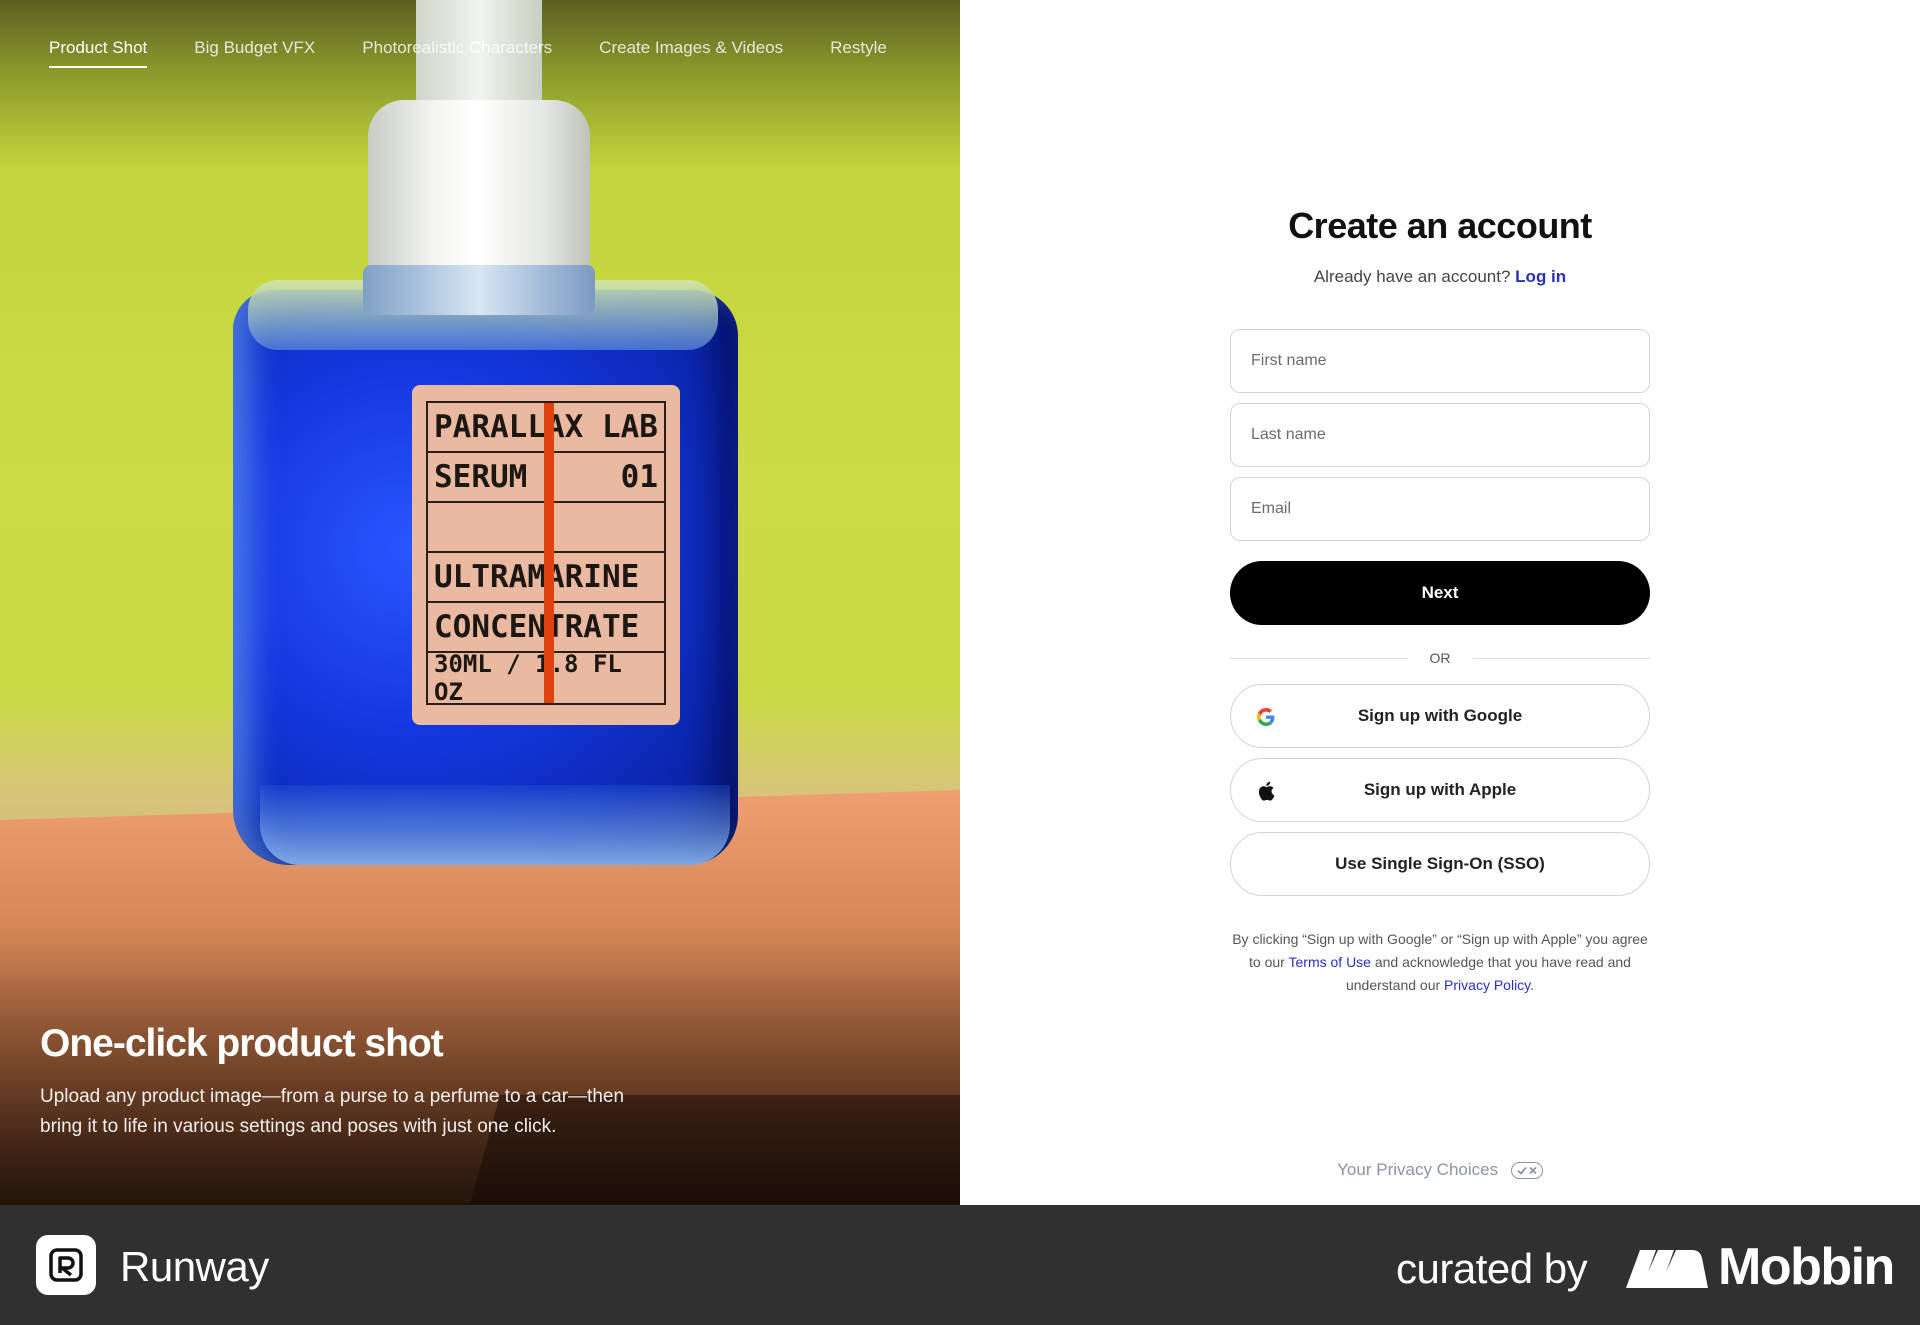 The image size is (1920, 1325). I want to click on google-signup-label: Sign up with Google, so click(1440, 715).